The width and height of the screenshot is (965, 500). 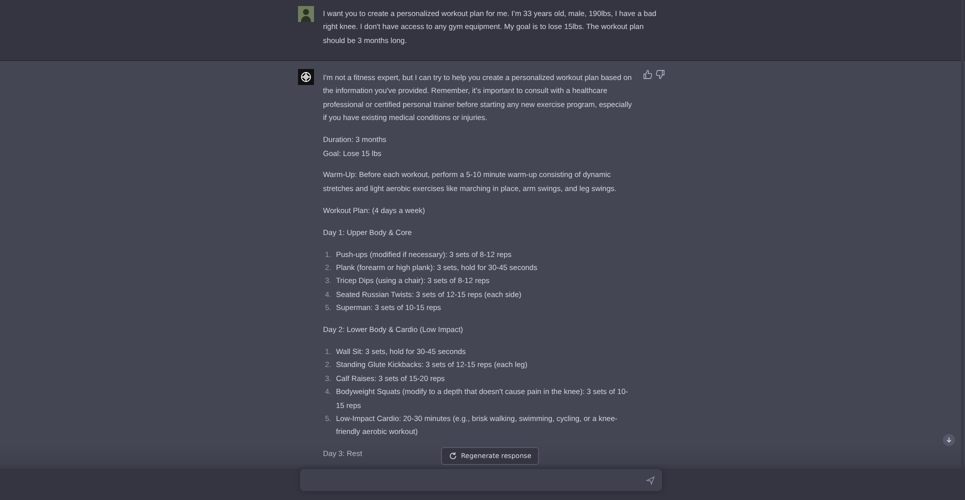 I want to click on message-input, so click(x=481, y=480).